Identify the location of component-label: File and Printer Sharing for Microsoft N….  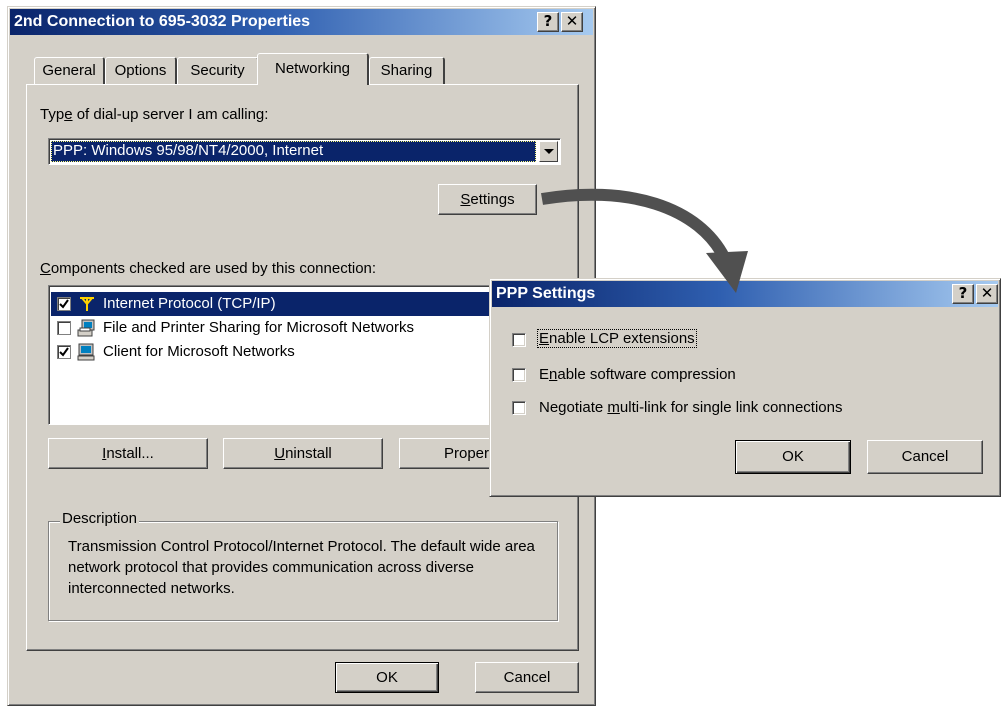
(258, 327).